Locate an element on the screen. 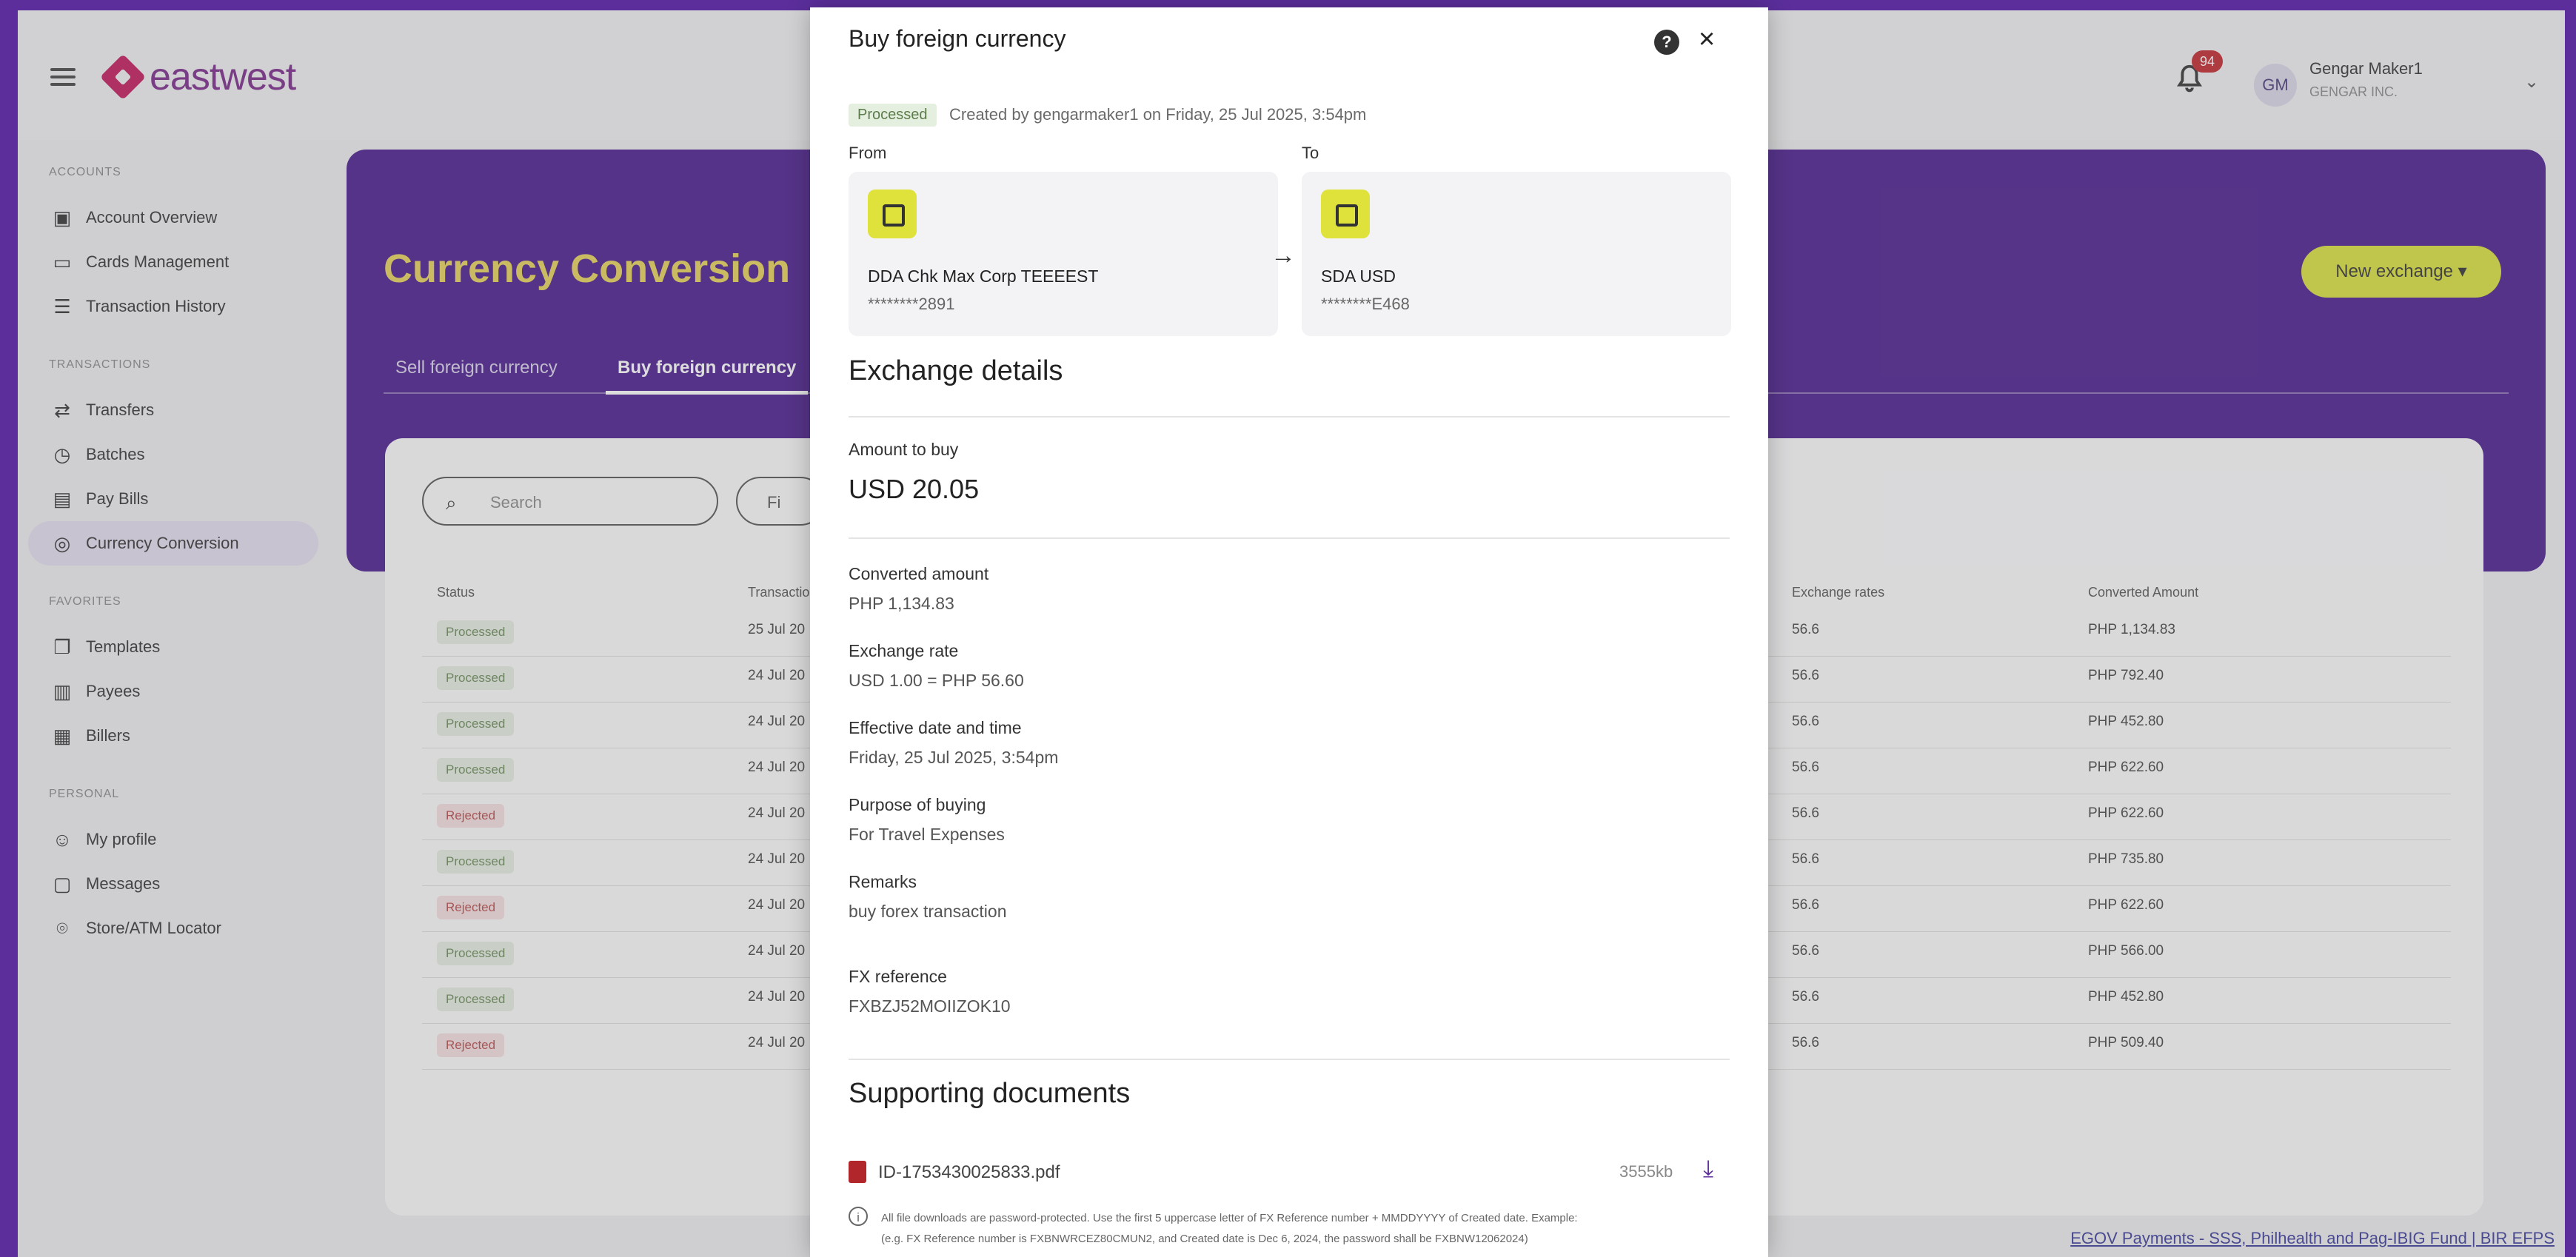 Image resolution: width=2576 pixels, height=1257 pixels. remarks-label: Remarks is located at coordinates (883, 882).